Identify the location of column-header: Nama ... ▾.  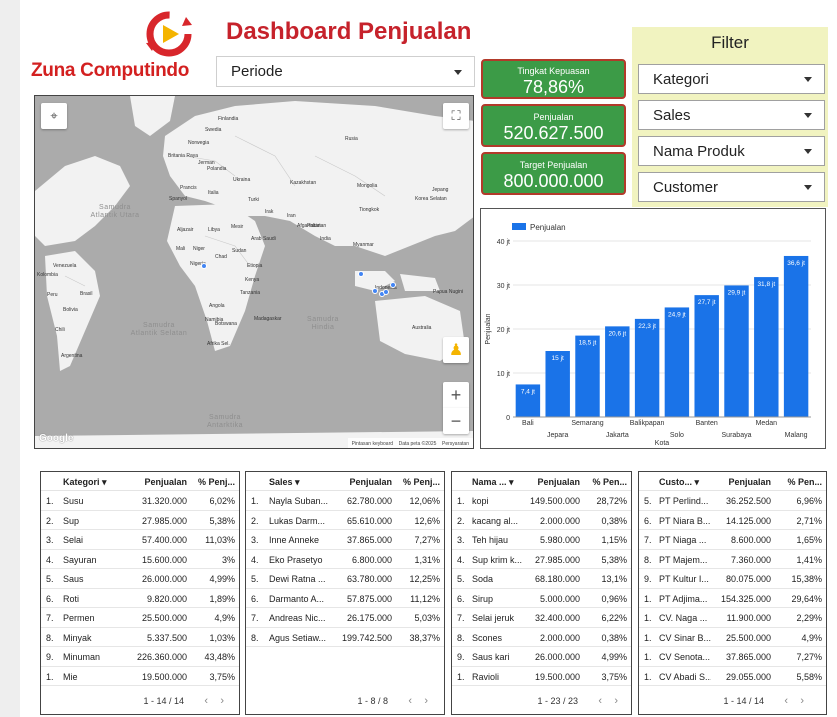
(493, 482).